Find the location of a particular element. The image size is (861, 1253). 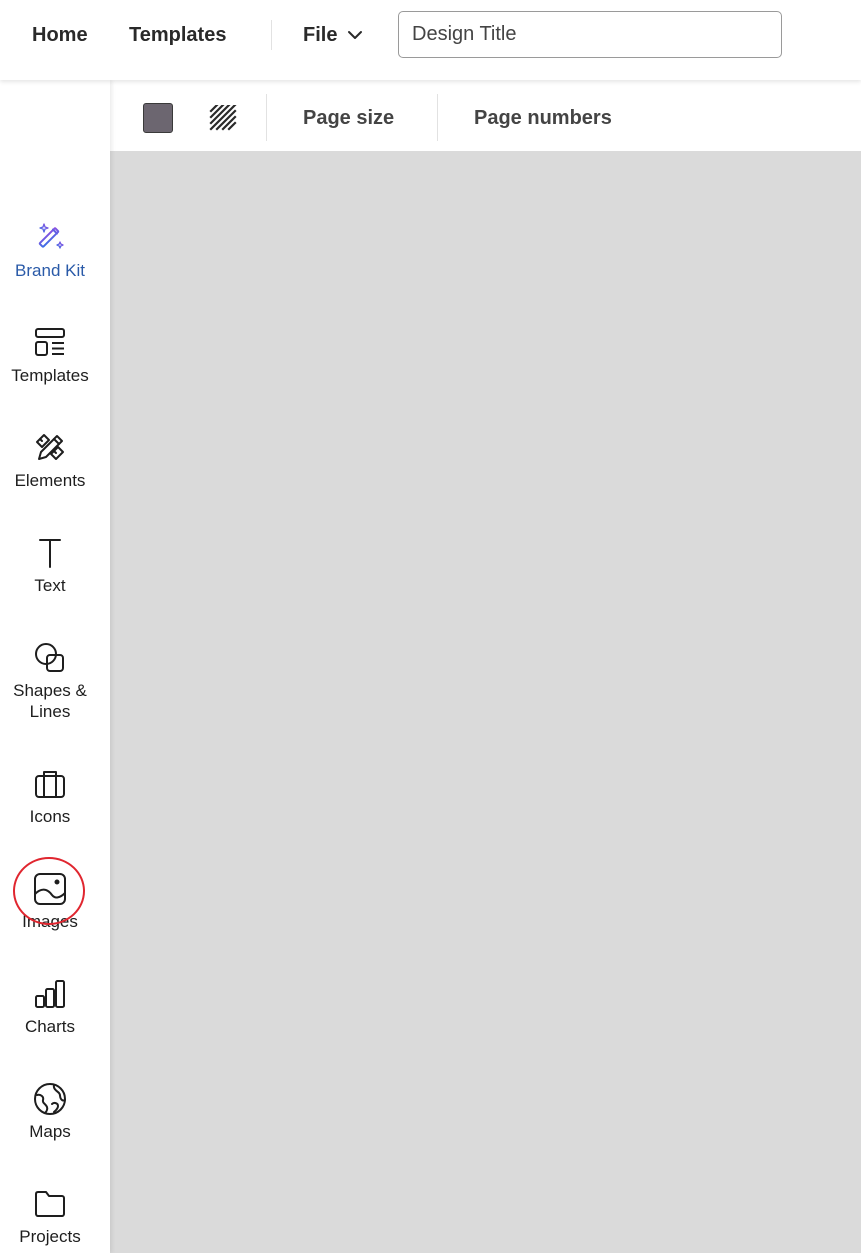

briefcase-icon is located at coordinates (50, 784).